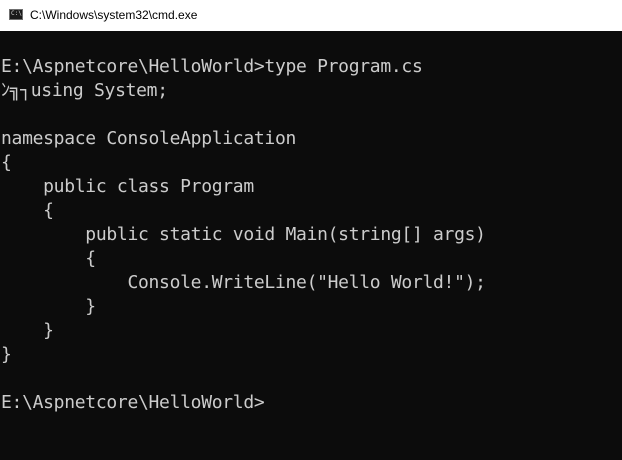 The height and width of the screenshot is (460, 622). I want to click on console-line: public class Program, so click(127, 186).